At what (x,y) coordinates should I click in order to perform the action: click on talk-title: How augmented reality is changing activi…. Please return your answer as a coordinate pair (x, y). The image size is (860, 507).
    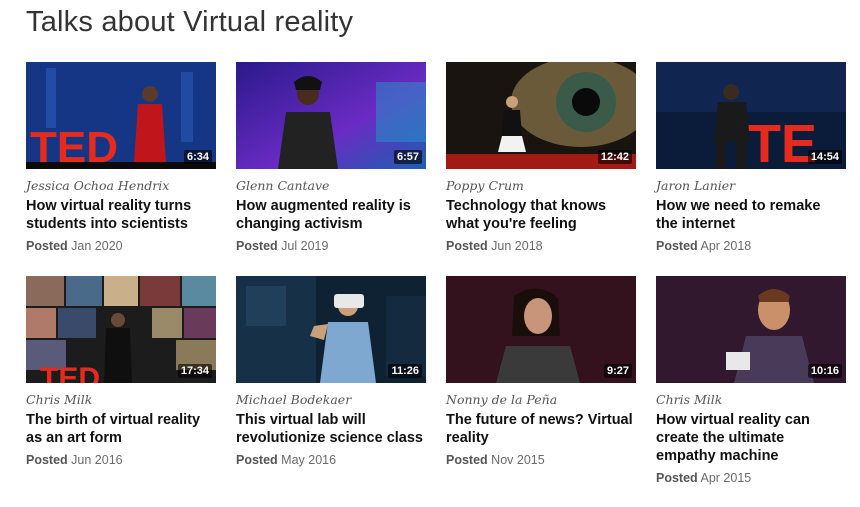
    Looking at the image, I should click on (331, 215).